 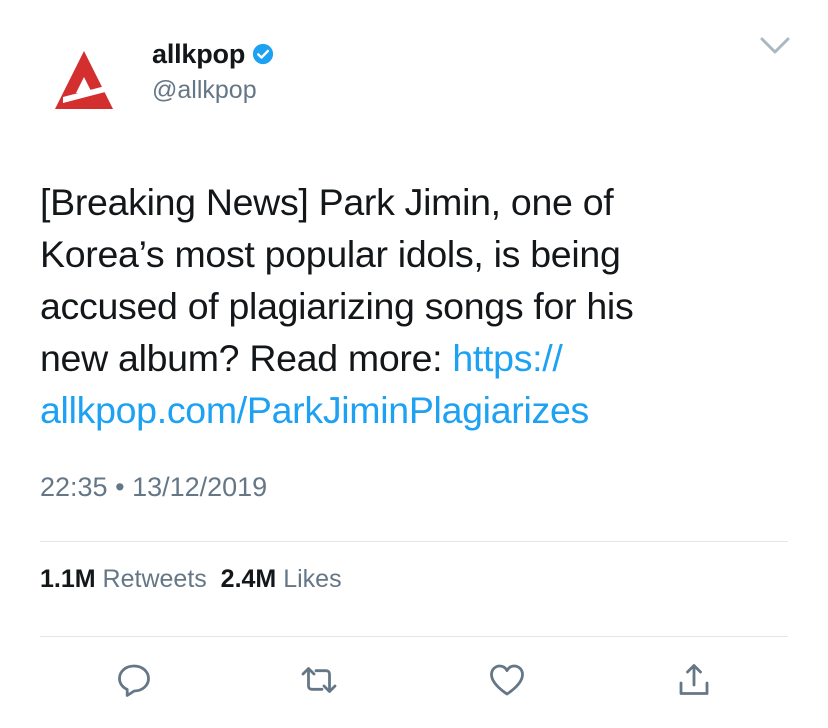 What do you see at coordinates (281, 579) in the screenshot?
I see `likes-stat: 2.4M Likes` at bounding box center [281, 579].